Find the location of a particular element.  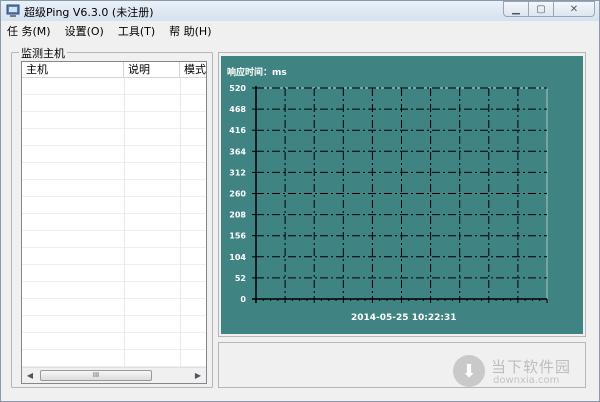

y-tick-label: 520 is located at coordinates (237, 88).